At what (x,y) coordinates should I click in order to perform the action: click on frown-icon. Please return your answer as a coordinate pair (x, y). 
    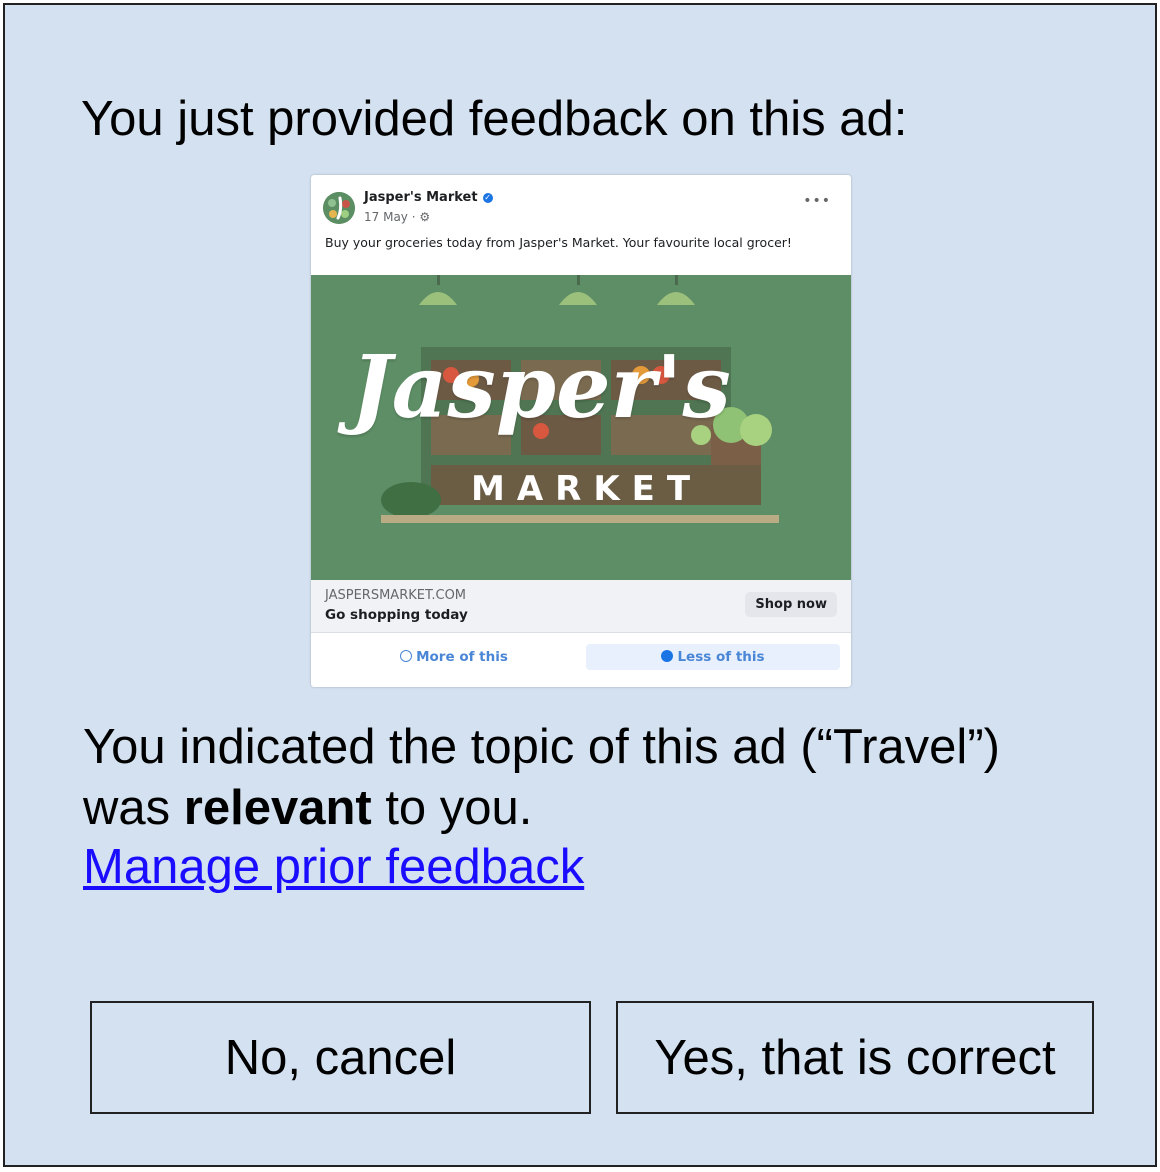
    Looking at the image, I should click on (667, 656).